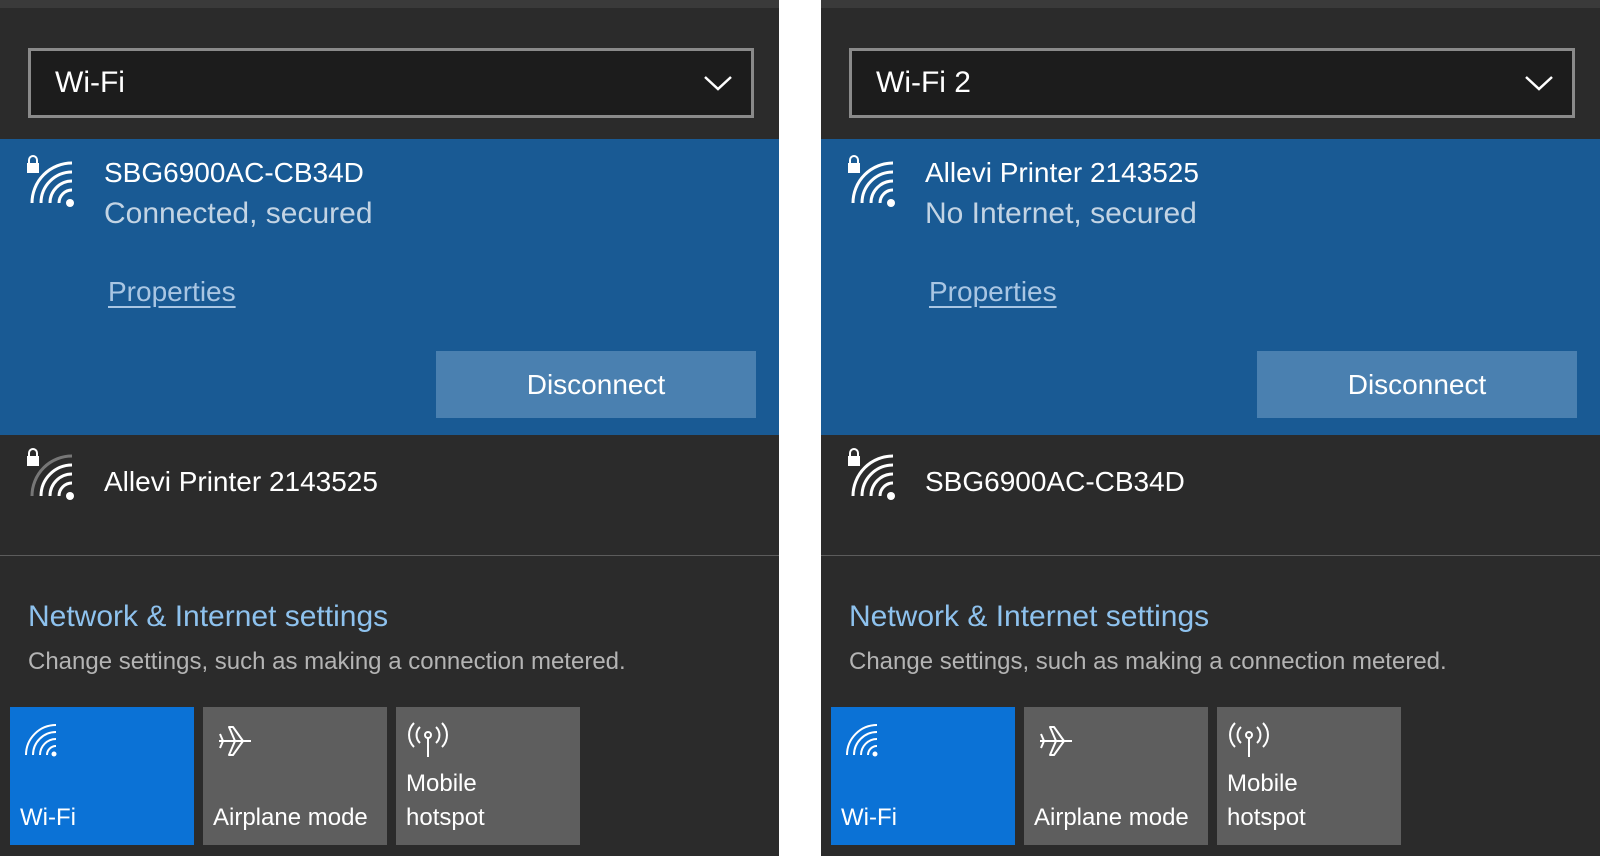  What do you see at coordinates (234, 172) in the screenshot?
I see `connected-network-name: SBG6900AC-CB34D` at bounding box center [234, 172].